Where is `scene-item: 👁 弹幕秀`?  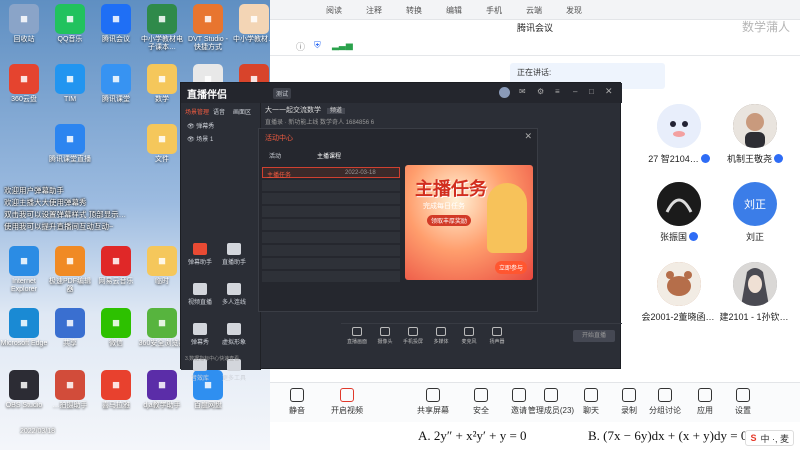 scene-item: 👁 弹幕秀 is located at coordinates (200, 125).